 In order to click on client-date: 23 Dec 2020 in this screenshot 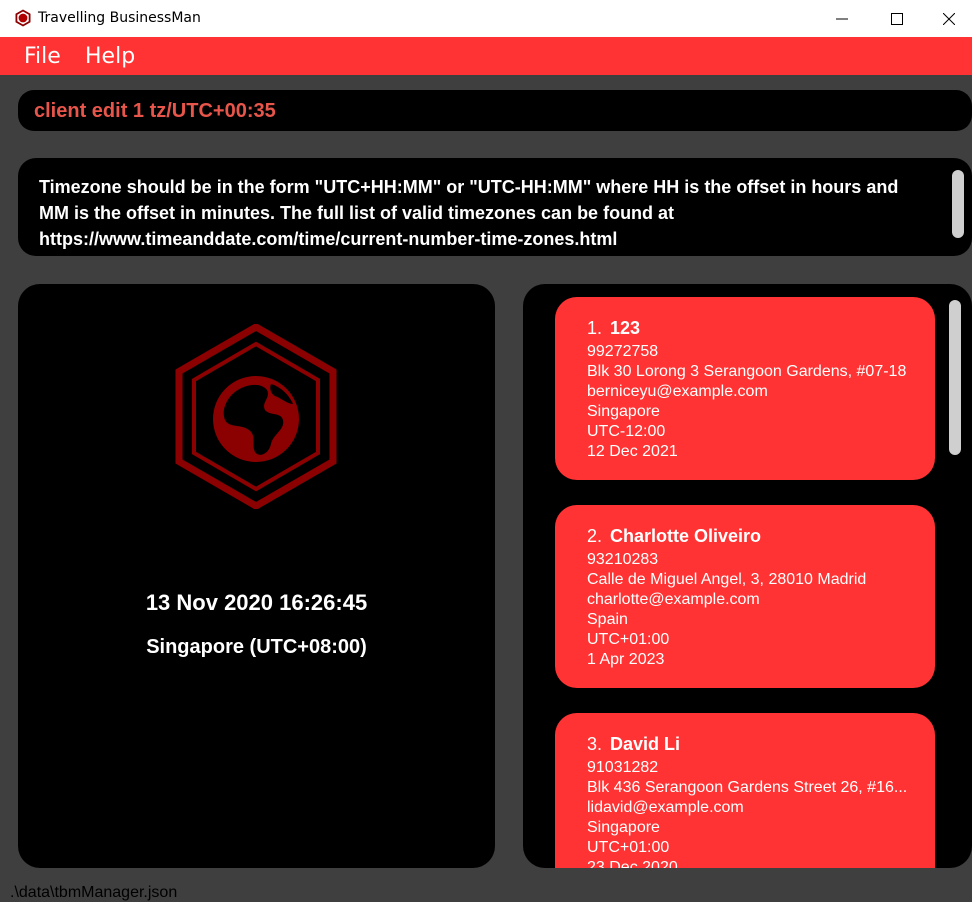, I will do `click(632, 863)`.